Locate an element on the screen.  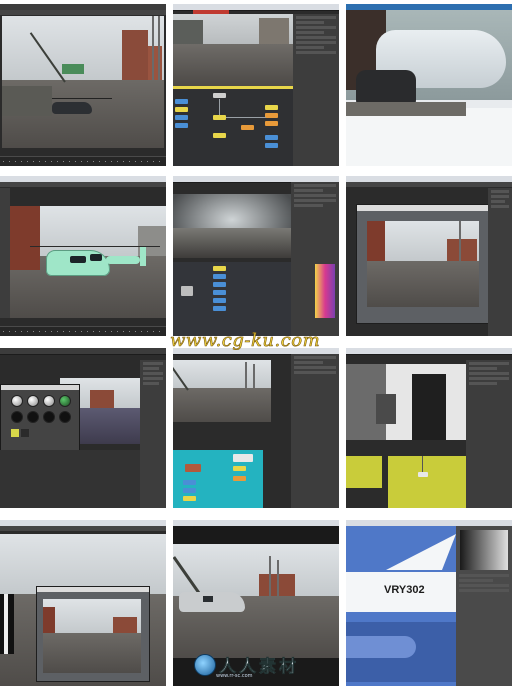
tile-render-view-window is located at coordinates (429, 256).